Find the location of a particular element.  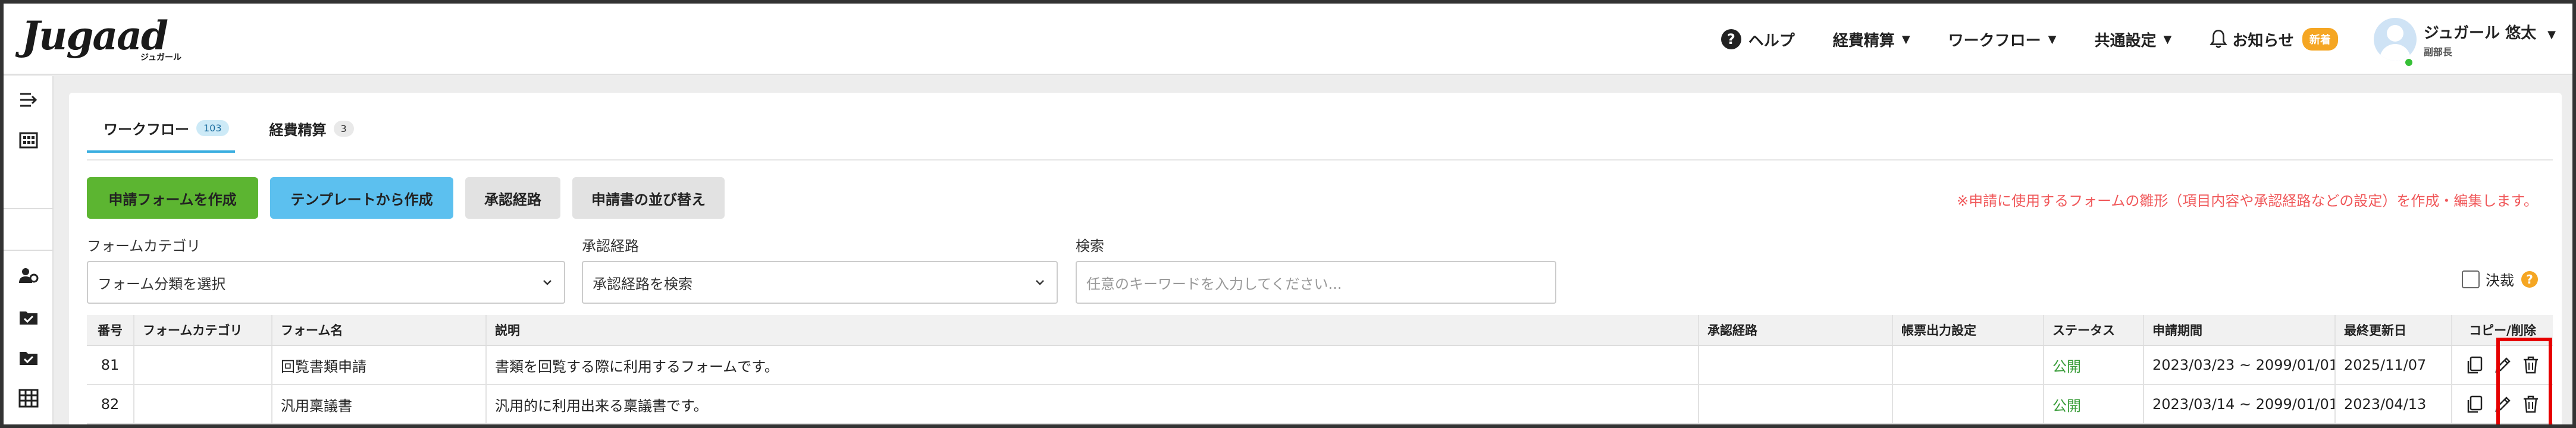

sidebar is located at coordinates (29, 250).